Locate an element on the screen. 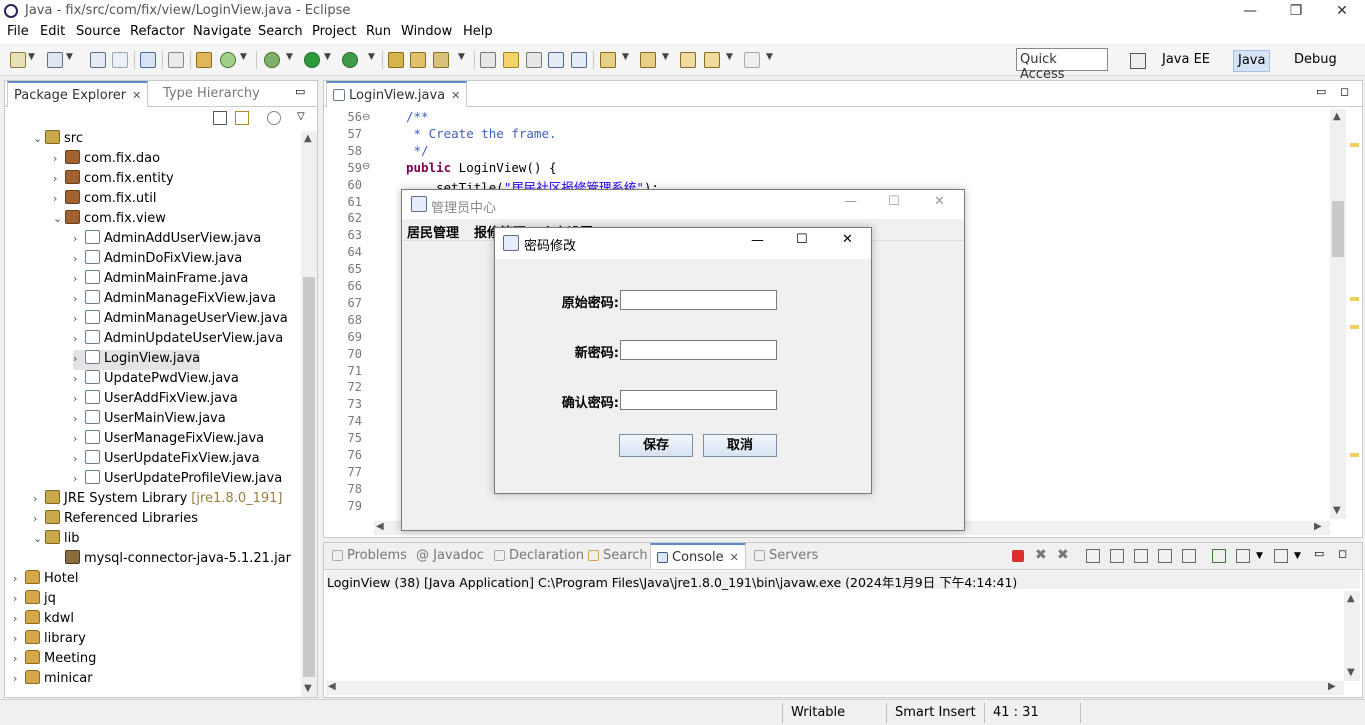 The height and width of the screenshot is (725, 1365). menu-run: Run is located at coordinates (378, 31).